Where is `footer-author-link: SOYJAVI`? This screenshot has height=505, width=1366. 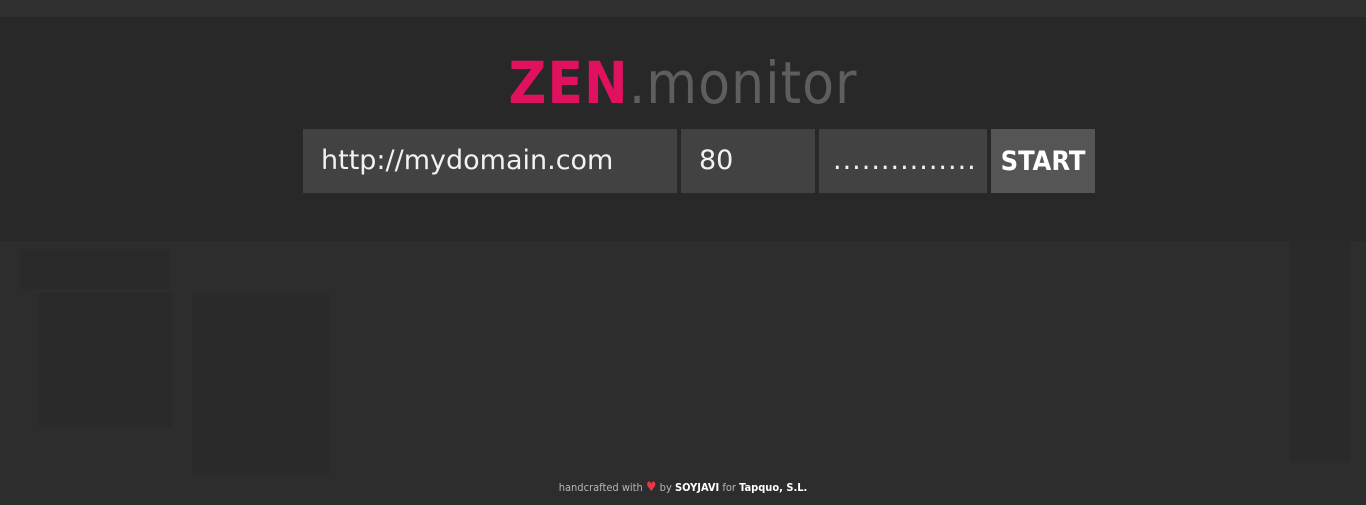 footer-author-link: SOYJAVI is located at coordinates (697, 487).